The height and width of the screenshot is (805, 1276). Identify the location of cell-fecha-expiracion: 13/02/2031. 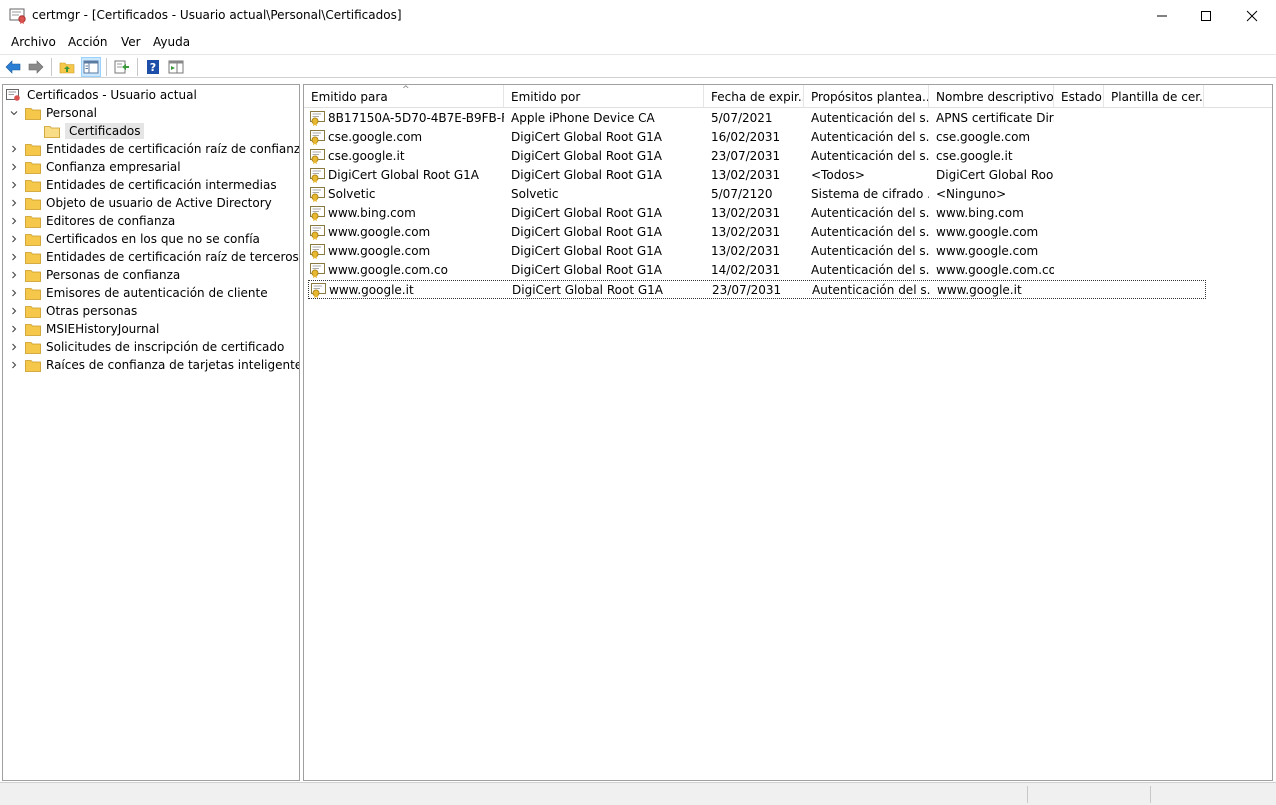
(746, 175).